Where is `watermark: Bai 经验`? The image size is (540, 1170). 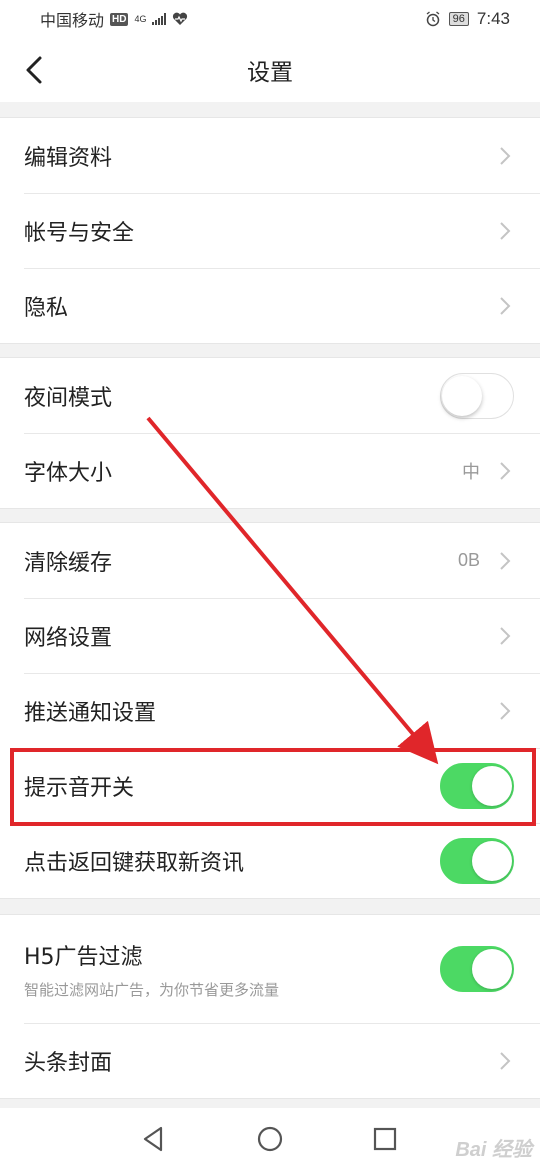 watermark: Bai 经验 is located at coordinates (493, 1150).